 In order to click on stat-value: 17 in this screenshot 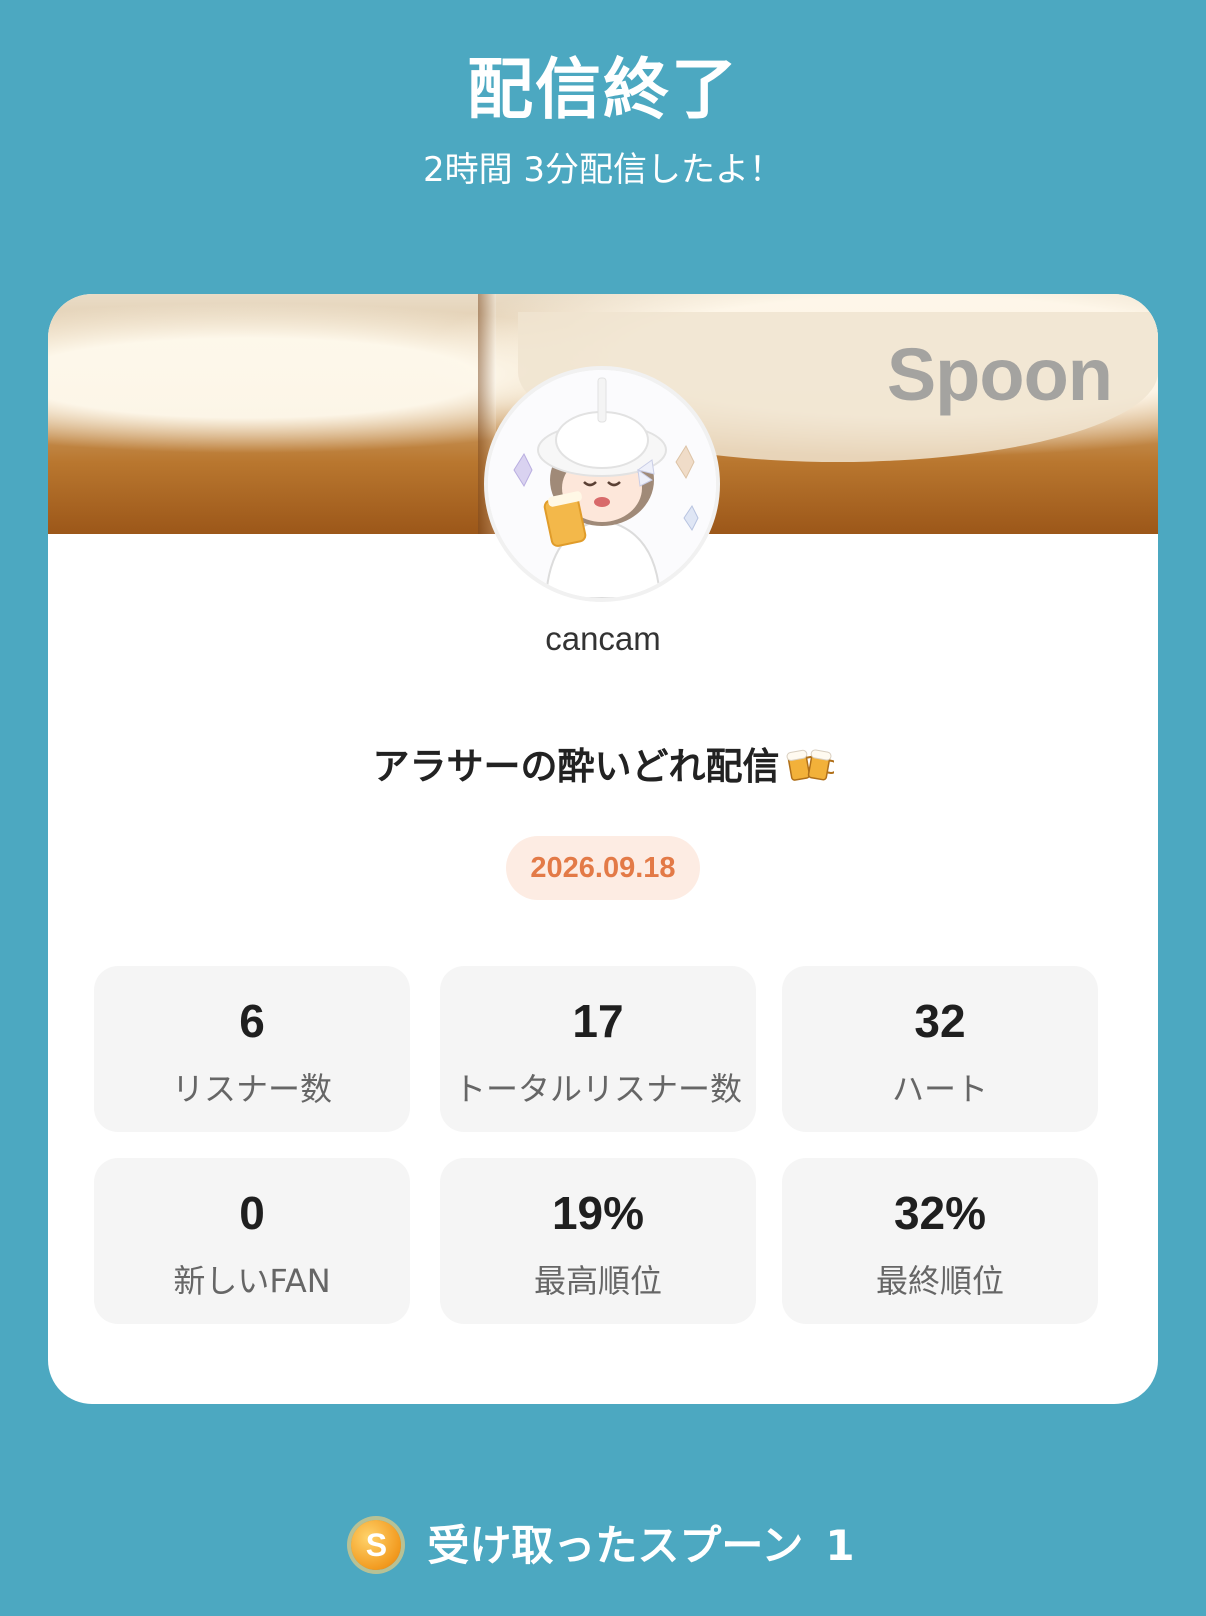, I will do `click(598, 1021)`.